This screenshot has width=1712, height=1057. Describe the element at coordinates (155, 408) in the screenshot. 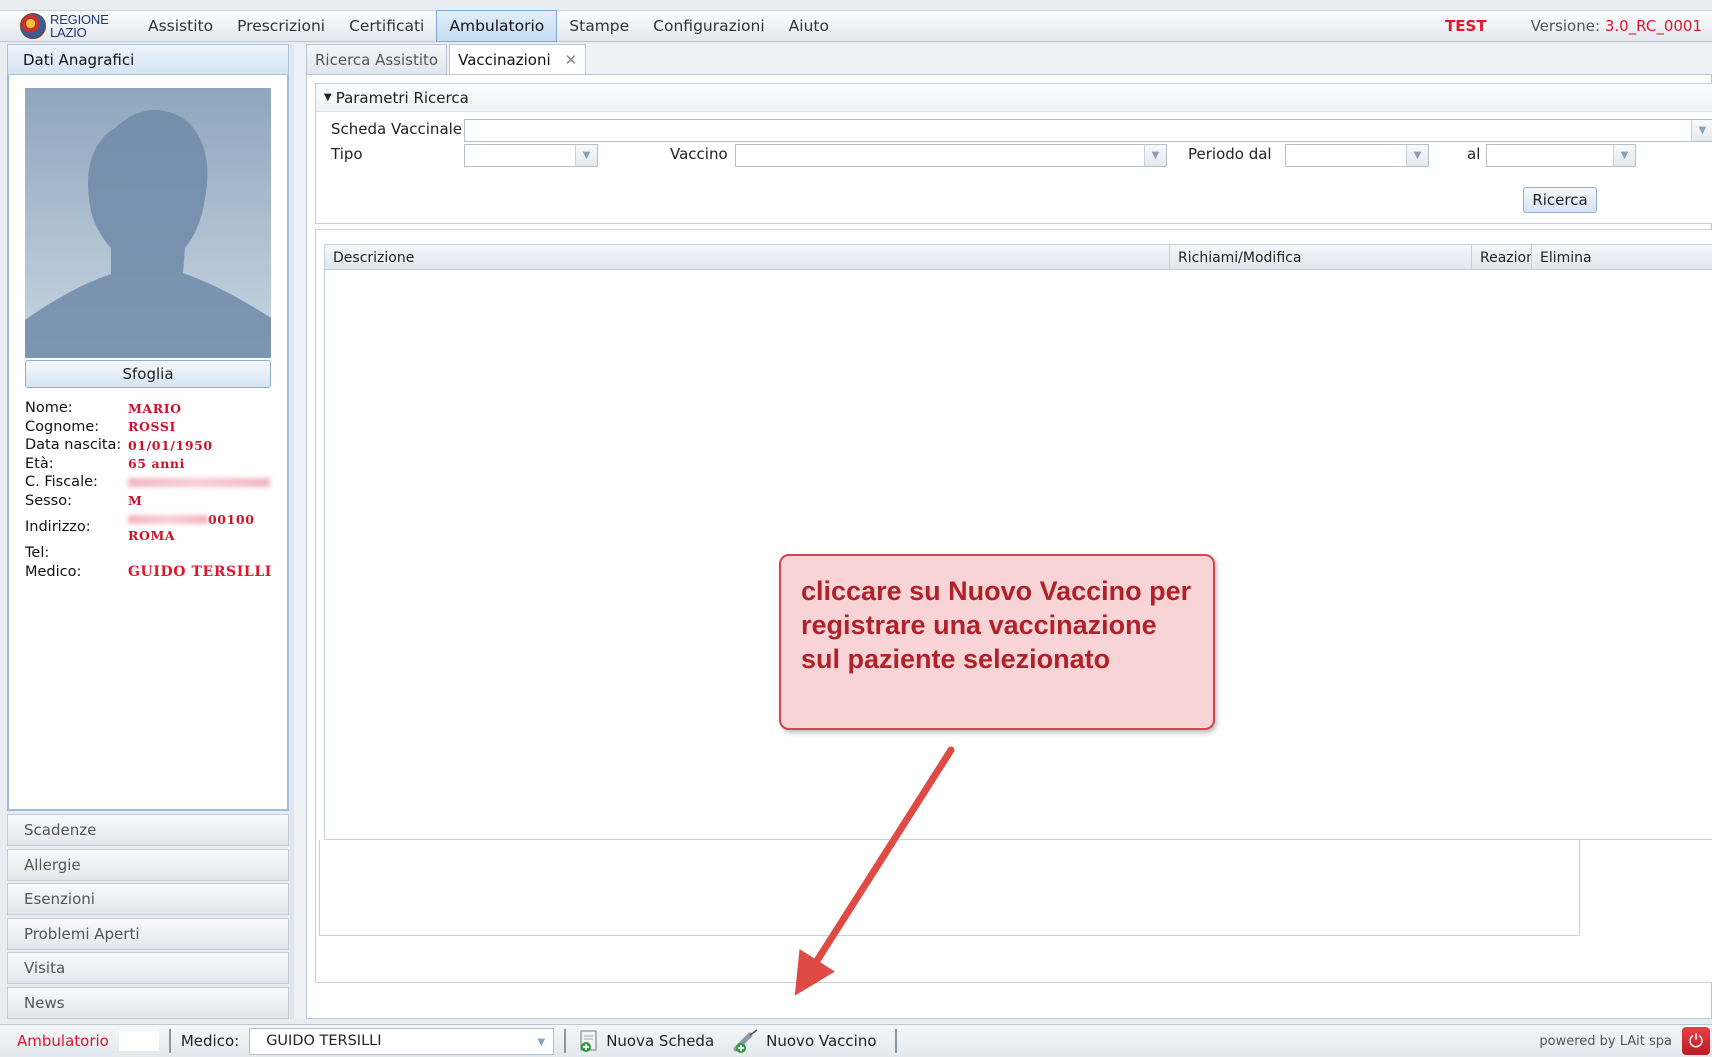

I see `patient-name: MARIO` at that location.